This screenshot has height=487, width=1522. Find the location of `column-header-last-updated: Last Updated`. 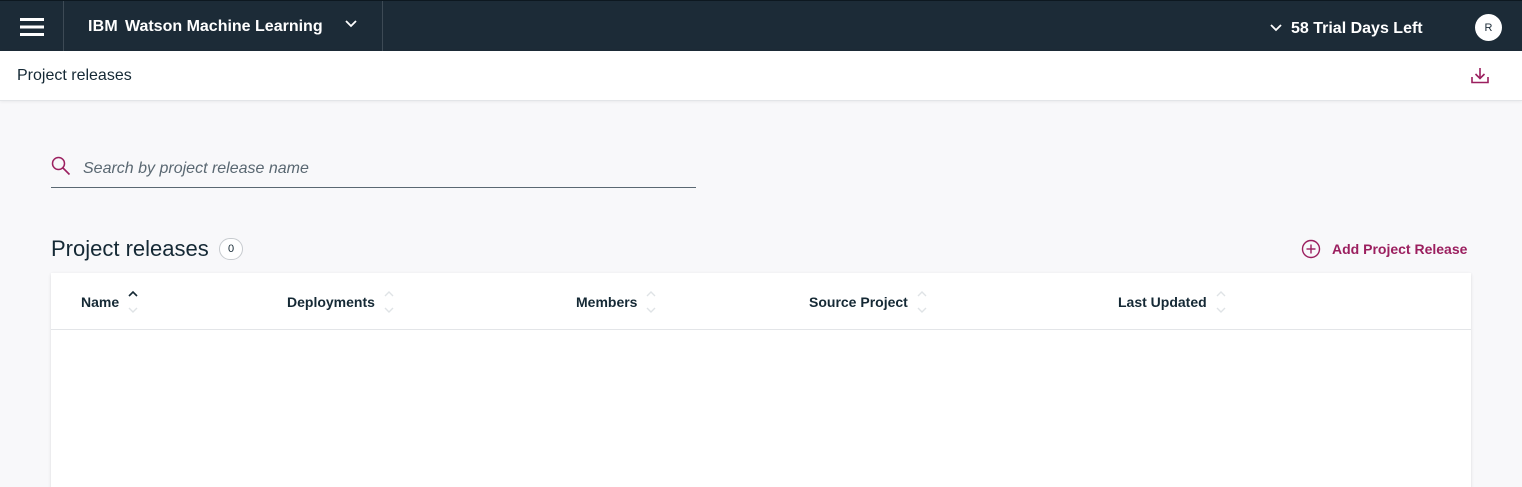

column-header-last-updated: Last Updated is located at coordinates (1172, 301).